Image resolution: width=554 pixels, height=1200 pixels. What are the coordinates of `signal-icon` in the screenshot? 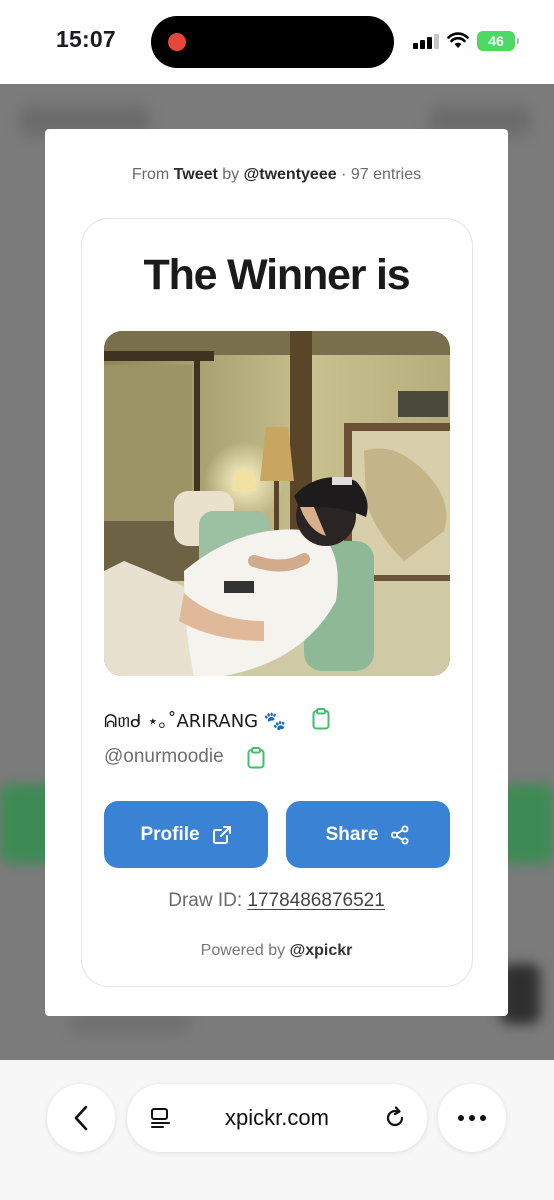 It's located at (426, 41).